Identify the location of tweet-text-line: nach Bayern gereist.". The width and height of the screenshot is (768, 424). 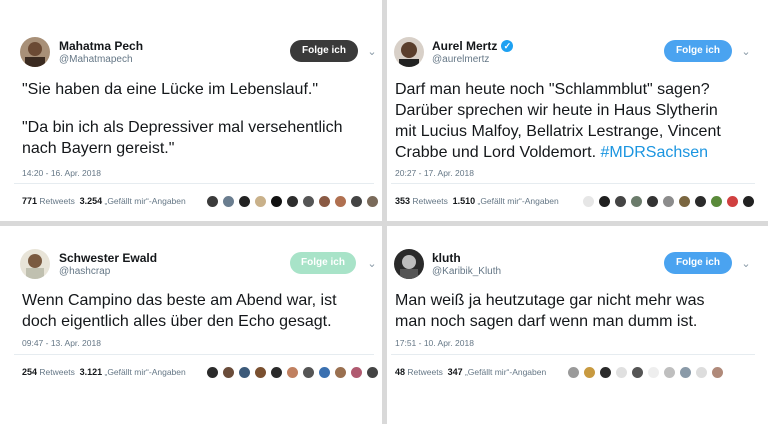
(98, 148).